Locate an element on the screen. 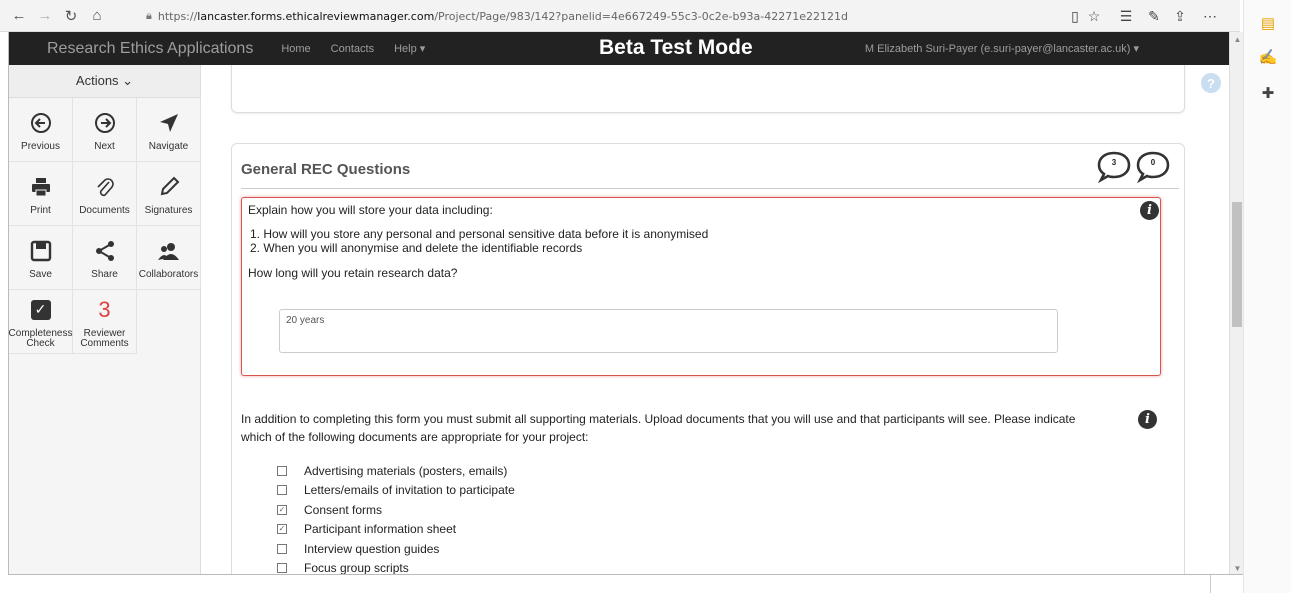 The image size is (1291, 593). completeness-check-button: ✓ Completeness Check is located at coordinates (41, 322).